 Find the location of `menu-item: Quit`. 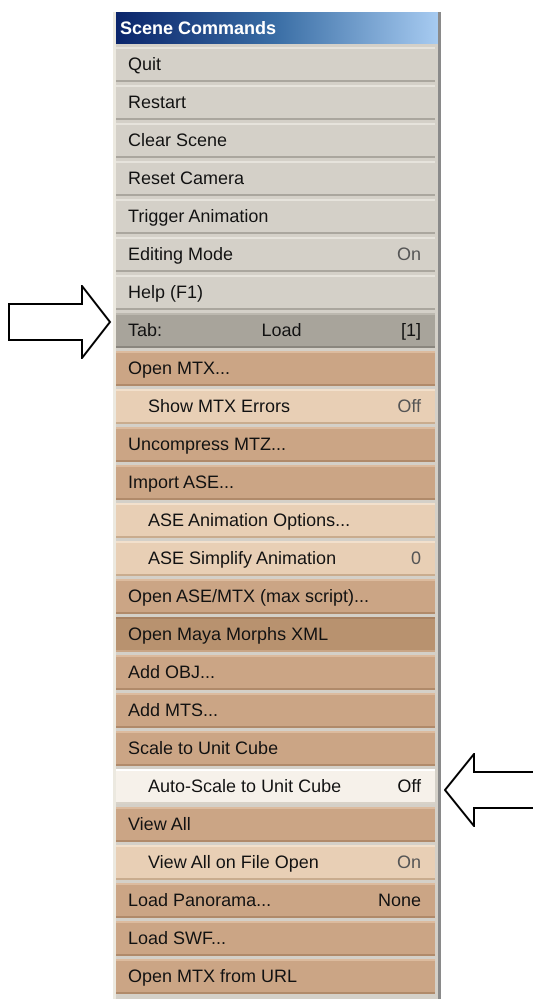

menu-item: Quit is located at coordinates (275, 64).